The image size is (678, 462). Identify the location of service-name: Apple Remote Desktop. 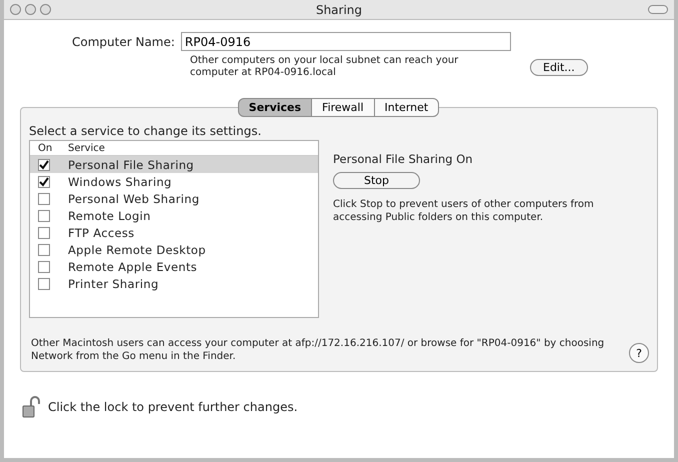
(137, 249).